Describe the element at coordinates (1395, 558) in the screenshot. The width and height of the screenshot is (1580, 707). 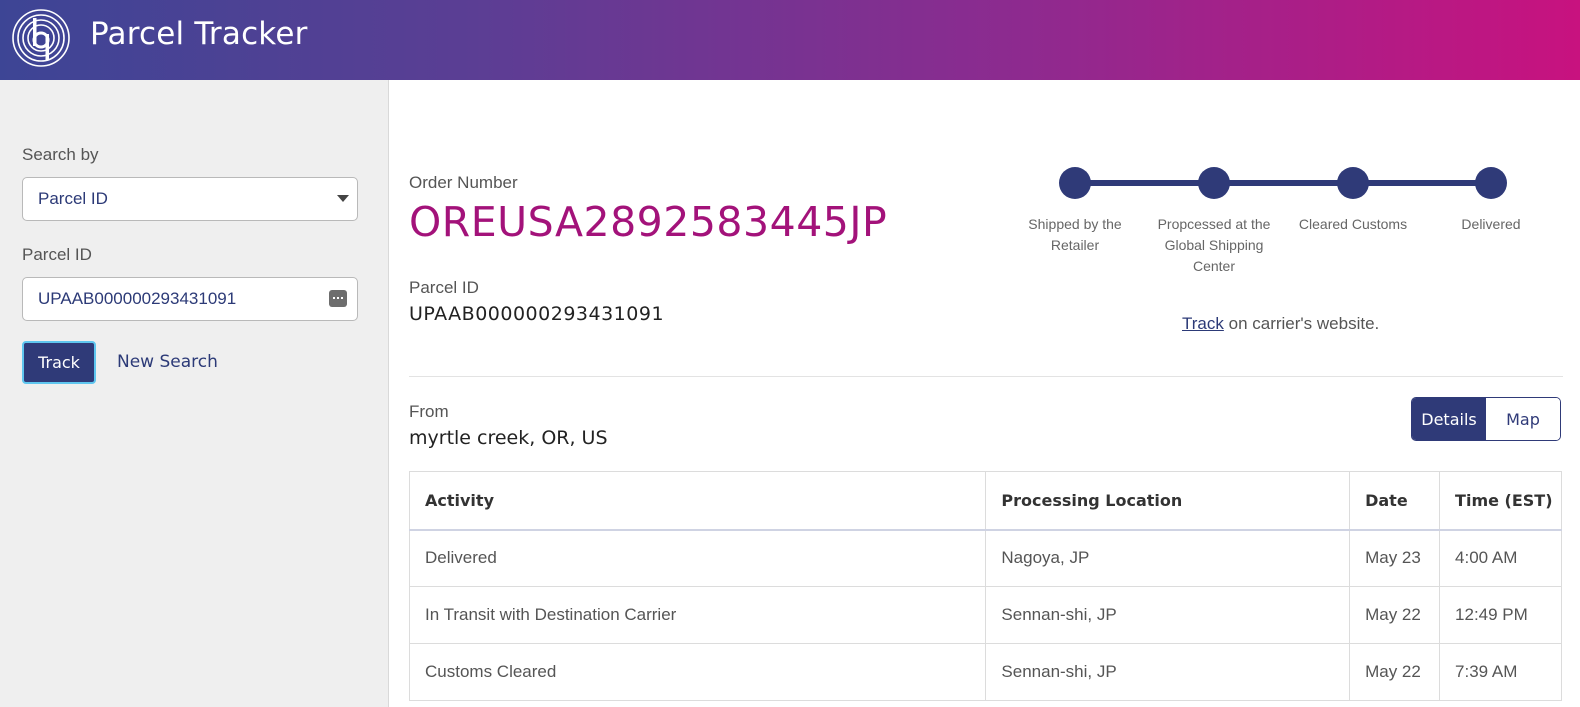
I see `date-cell: May 23` at that location.